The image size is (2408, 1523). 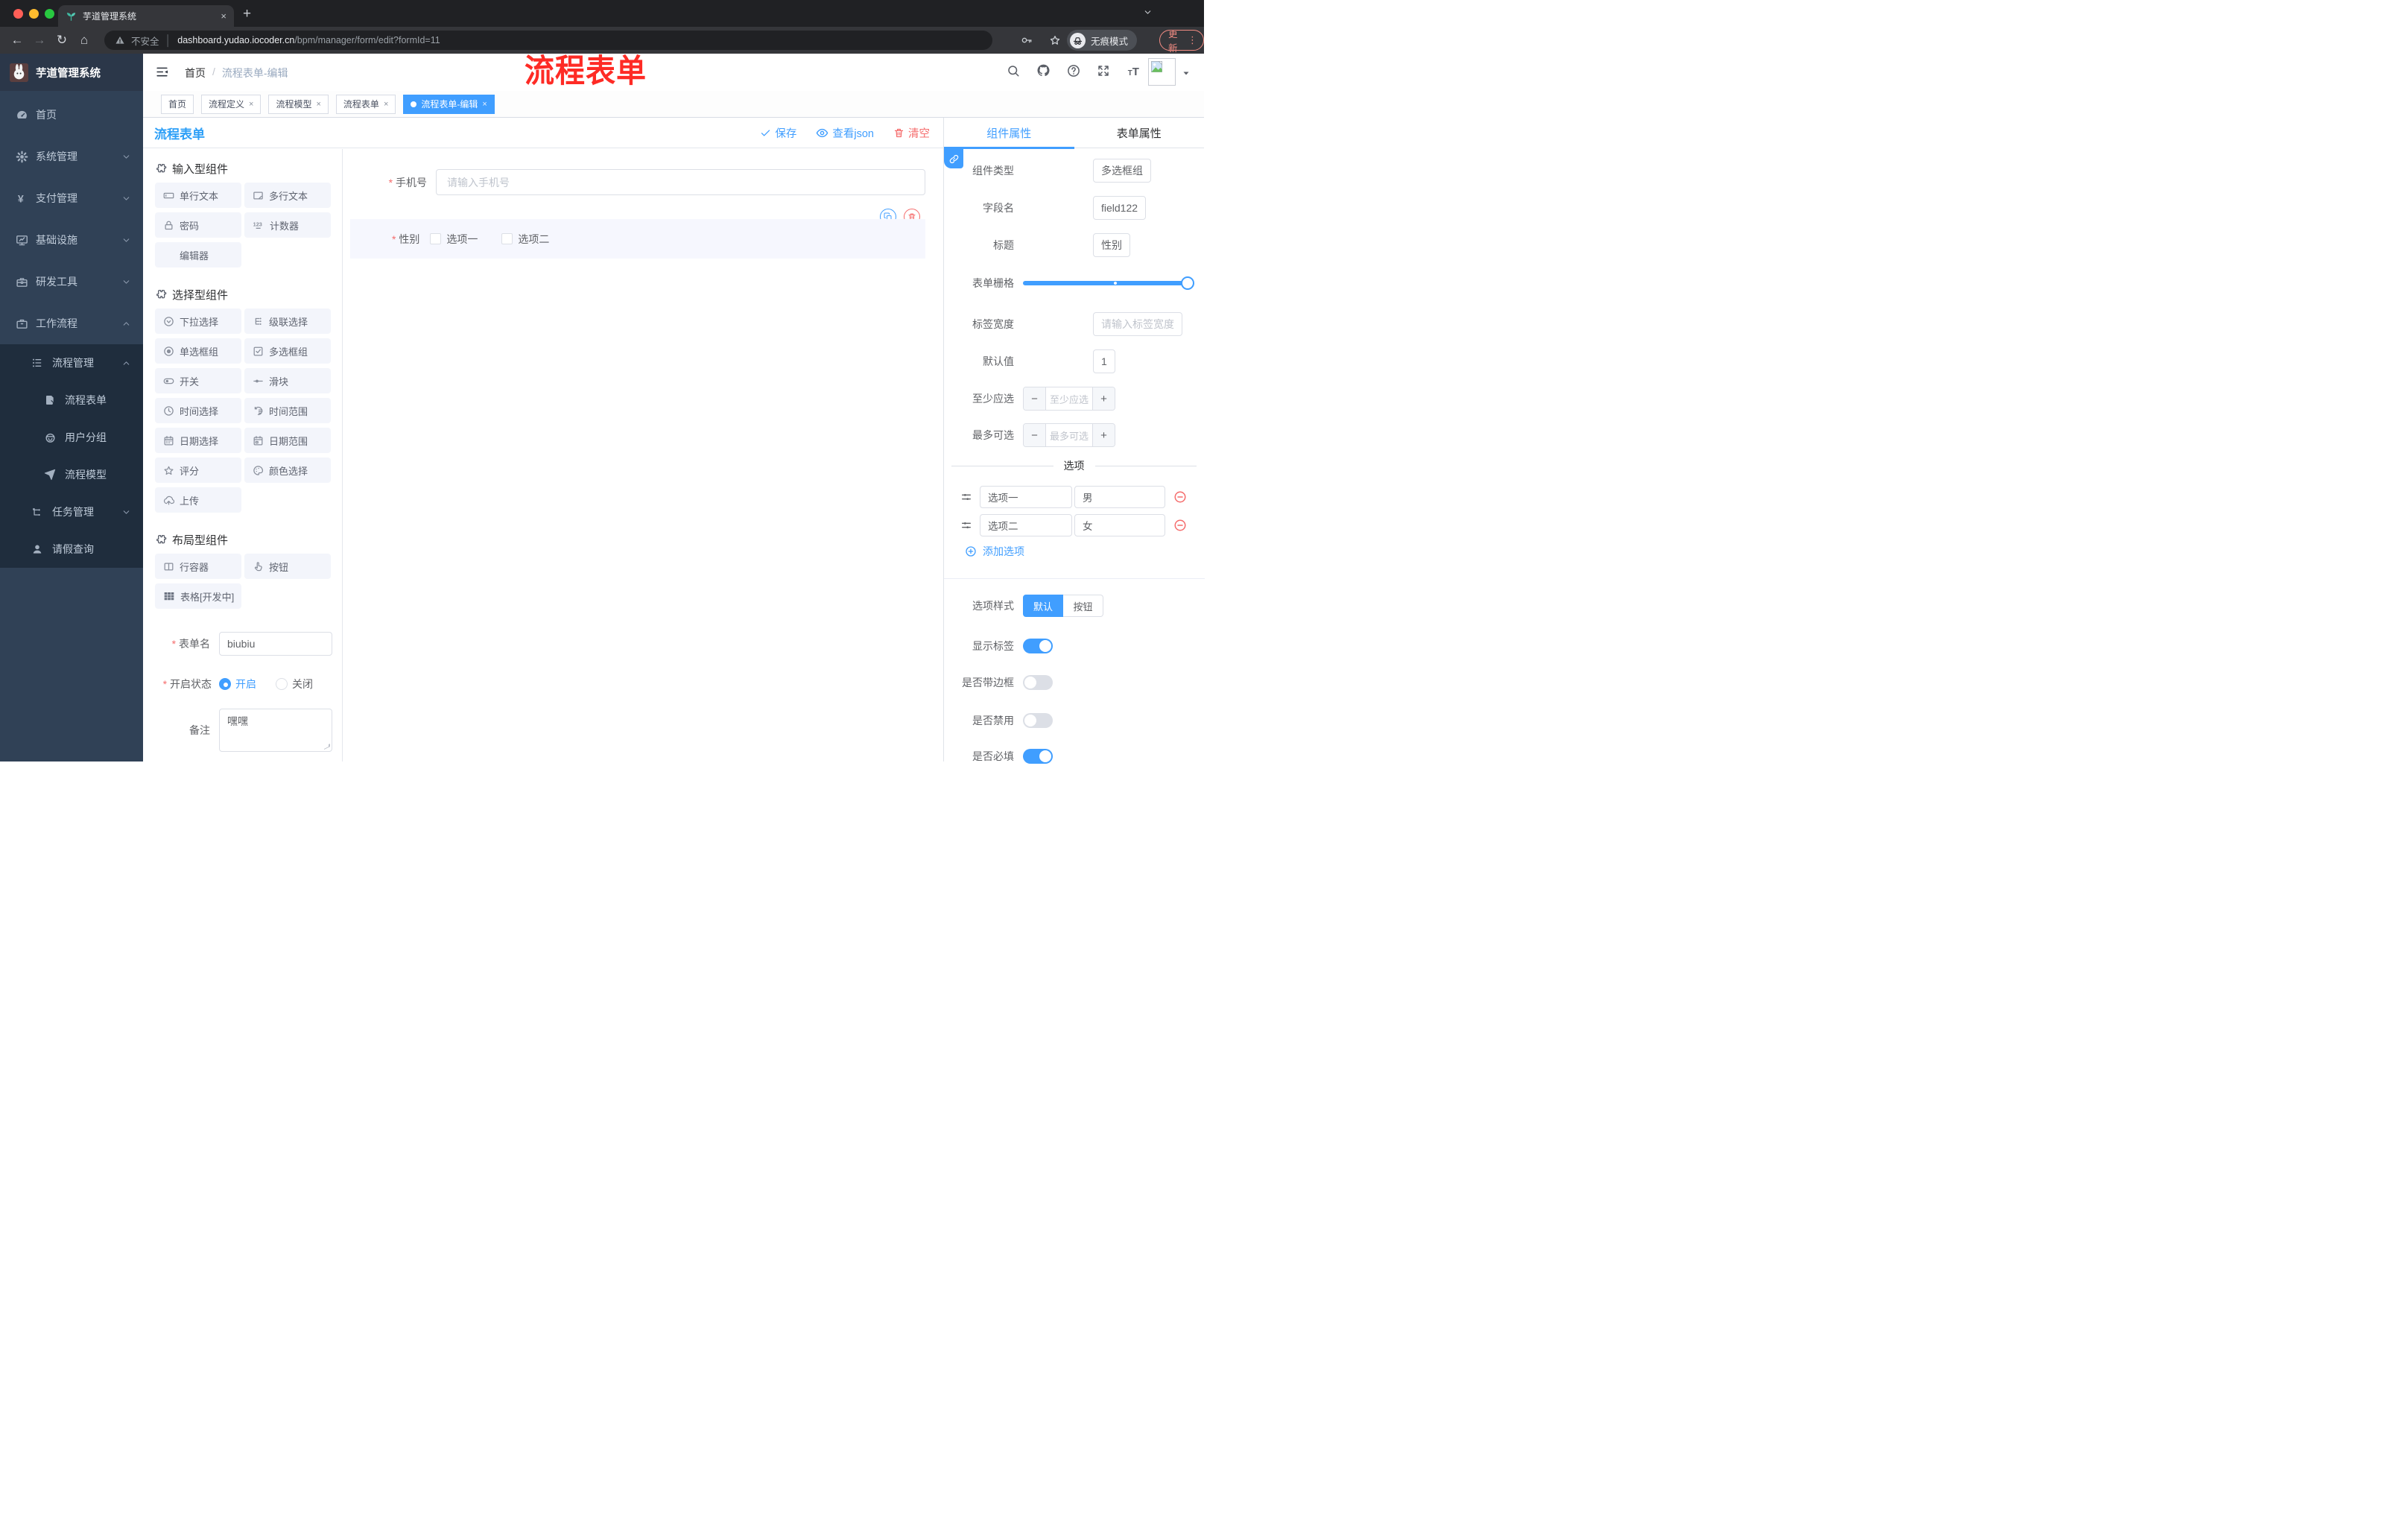 I want to click on phone-field-row: 手机号 请输入手机号, so click(x=643, y=182).